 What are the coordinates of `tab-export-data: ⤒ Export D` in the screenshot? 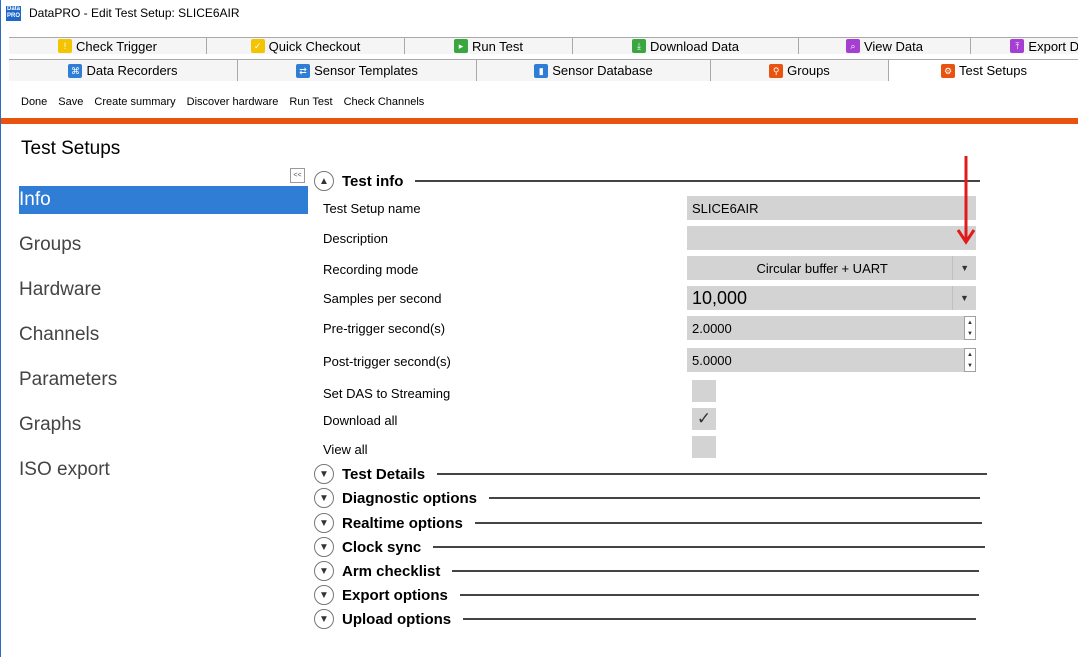 It's located at (1024, 45).